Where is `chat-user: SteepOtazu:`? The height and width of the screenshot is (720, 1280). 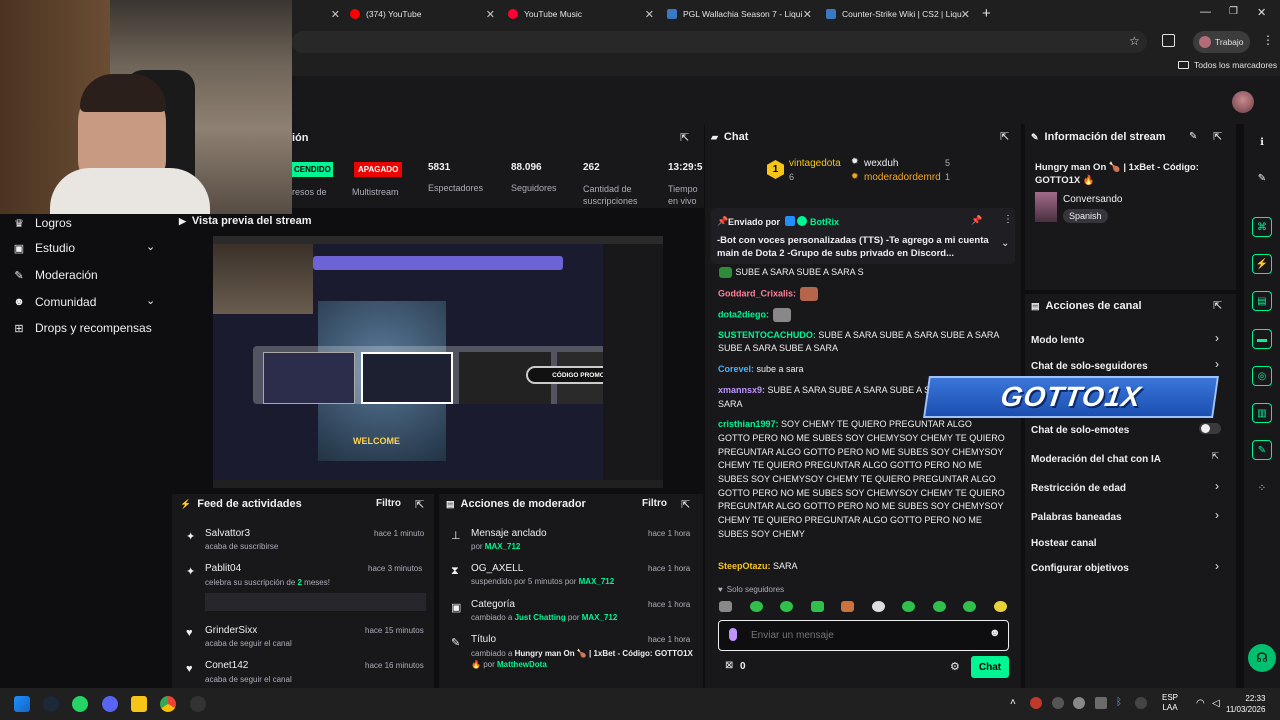
chat-user: SteepOtazu: is located at coordinates (744, 566).